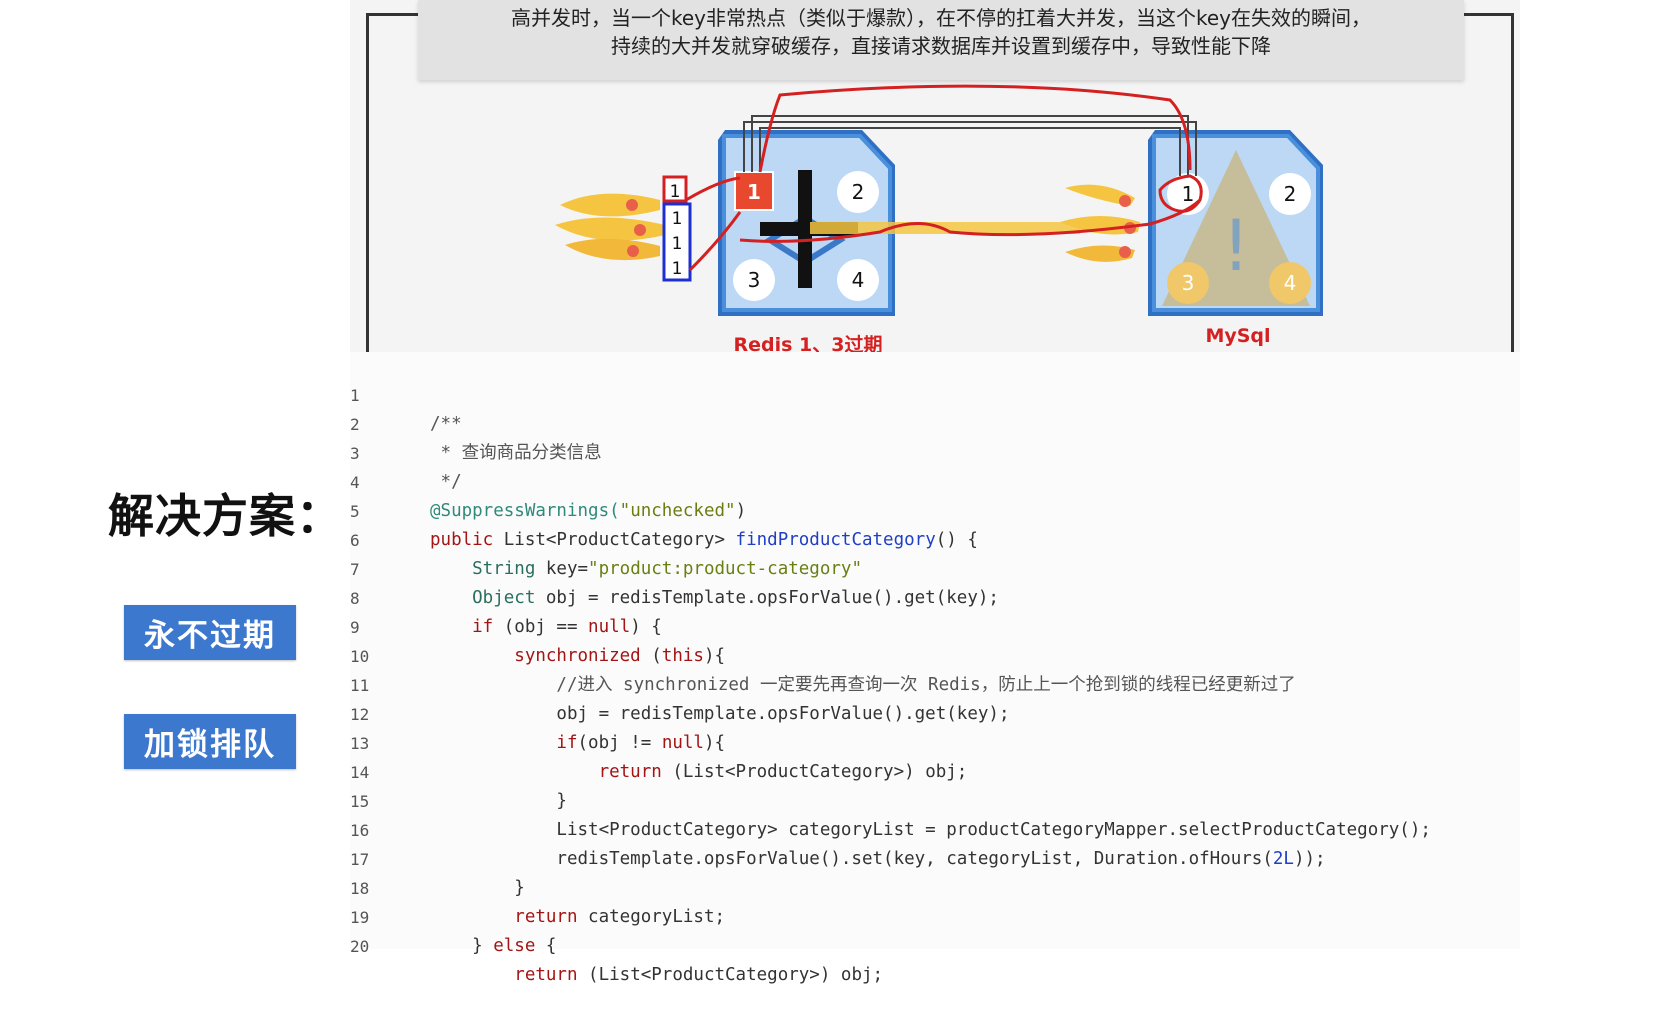  I want to click on keyword-token: public, so click(462, 540).